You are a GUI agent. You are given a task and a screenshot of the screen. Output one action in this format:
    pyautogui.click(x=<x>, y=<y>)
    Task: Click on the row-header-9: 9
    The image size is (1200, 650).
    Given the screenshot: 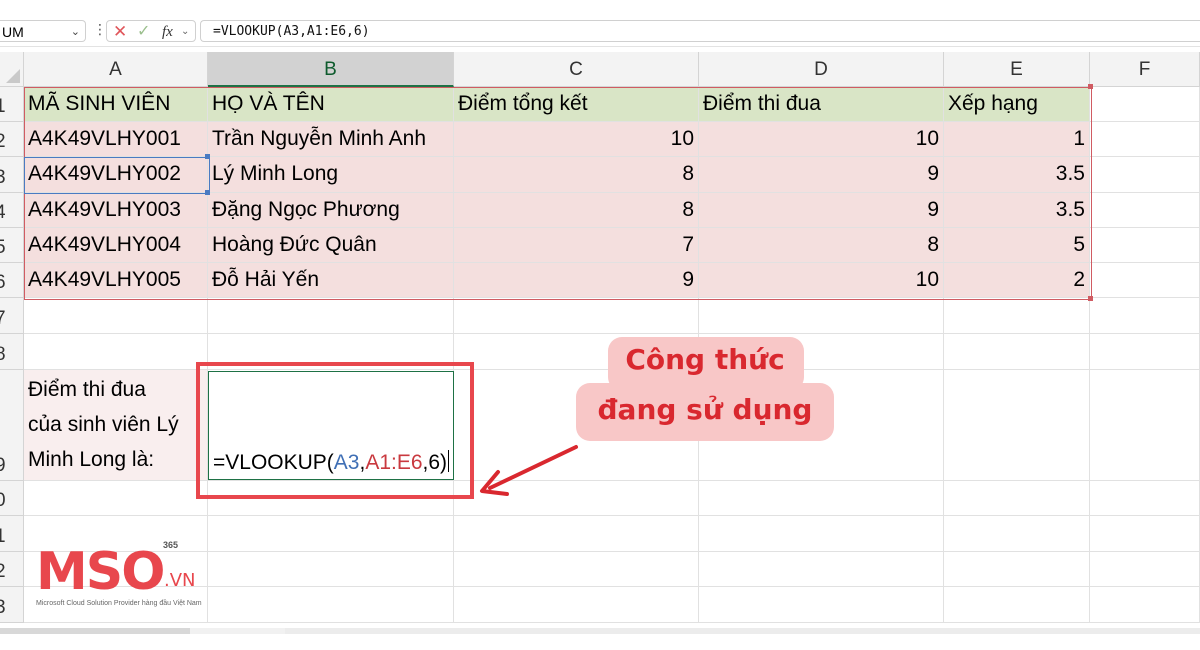 What is the action you would take?
    pyautogui.click(x=12, y=425)
    